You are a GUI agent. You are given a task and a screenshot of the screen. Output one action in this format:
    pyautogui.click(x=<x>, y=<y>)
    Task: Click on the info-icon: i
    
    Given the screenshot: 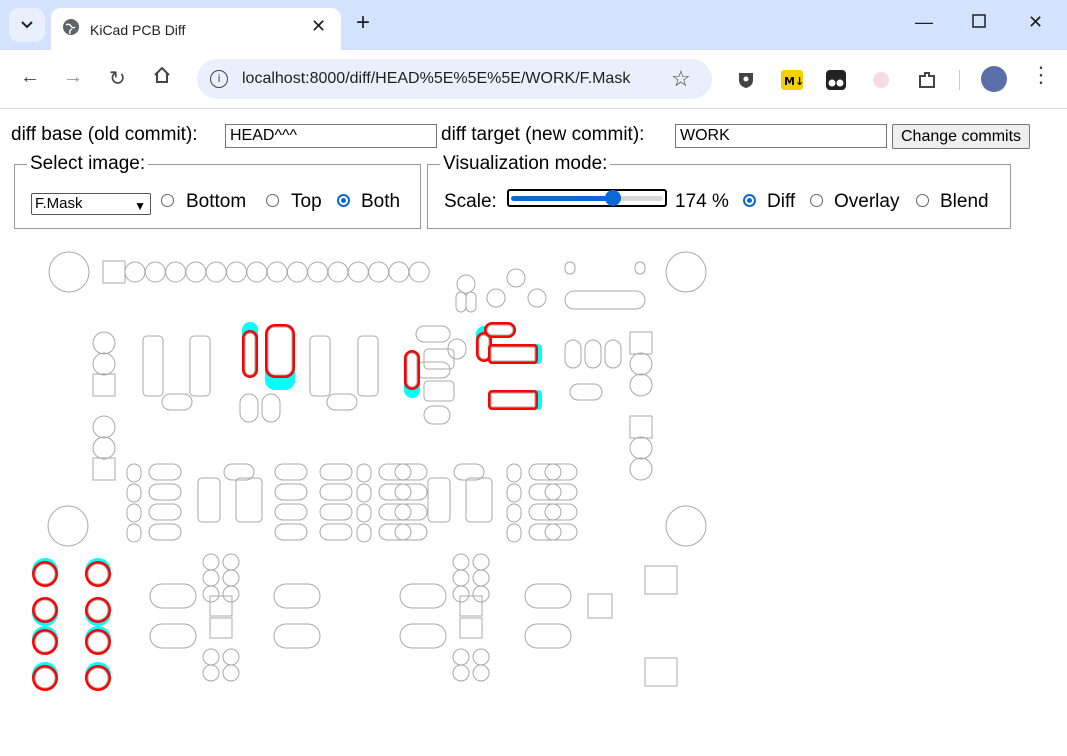 What is the action you would take?
    pyautogui.click(x=219, y=79)
    